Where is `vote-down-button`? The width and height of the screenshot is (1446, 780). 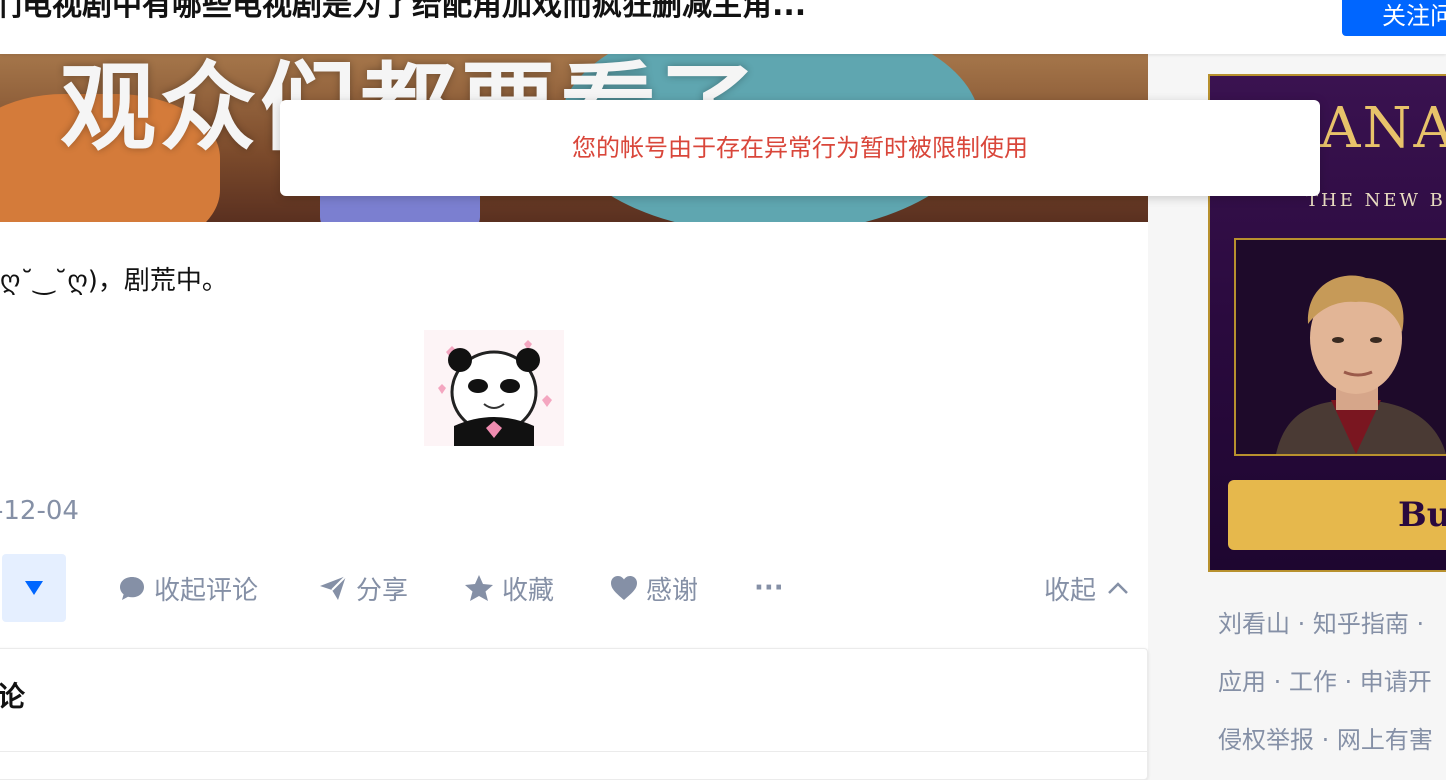
vote-down-button is located at coordinates (34, 588).